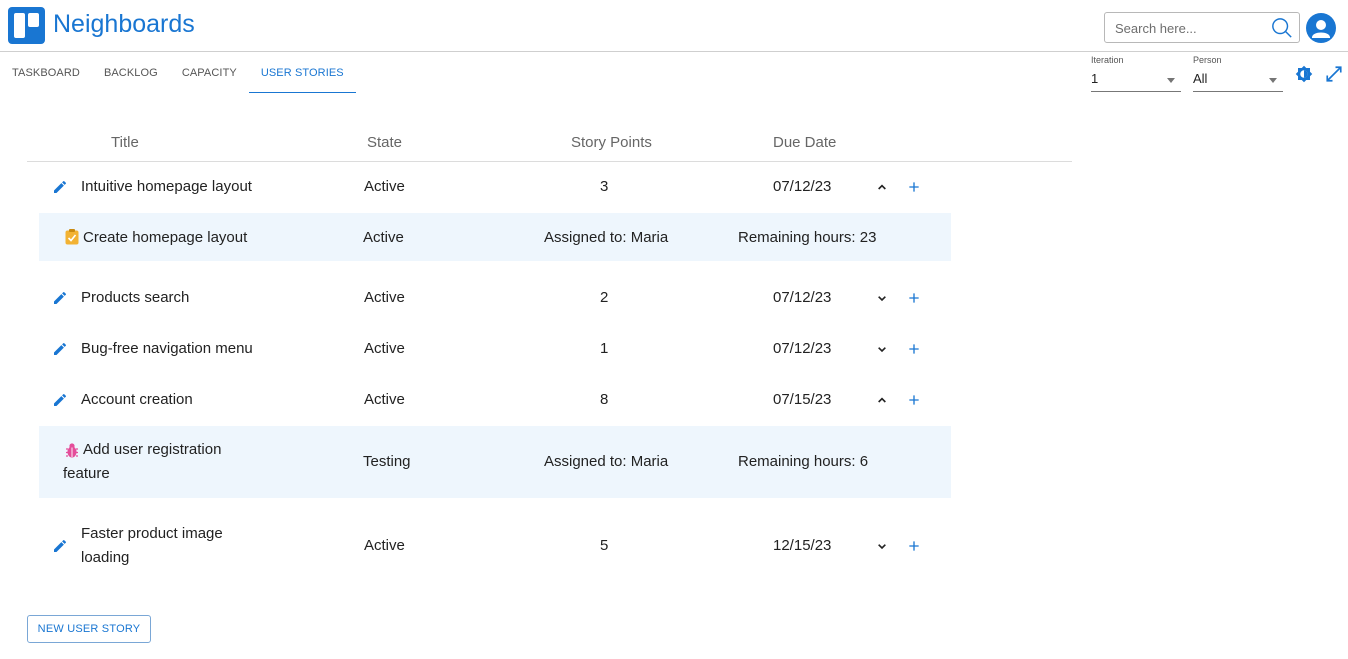 The height and width of the screenshot is (659, 1348). What do you see at coordinates (105, 557) in the screenshot?
I see `story-title-line-2: loading` at bounding box center [105, 557].